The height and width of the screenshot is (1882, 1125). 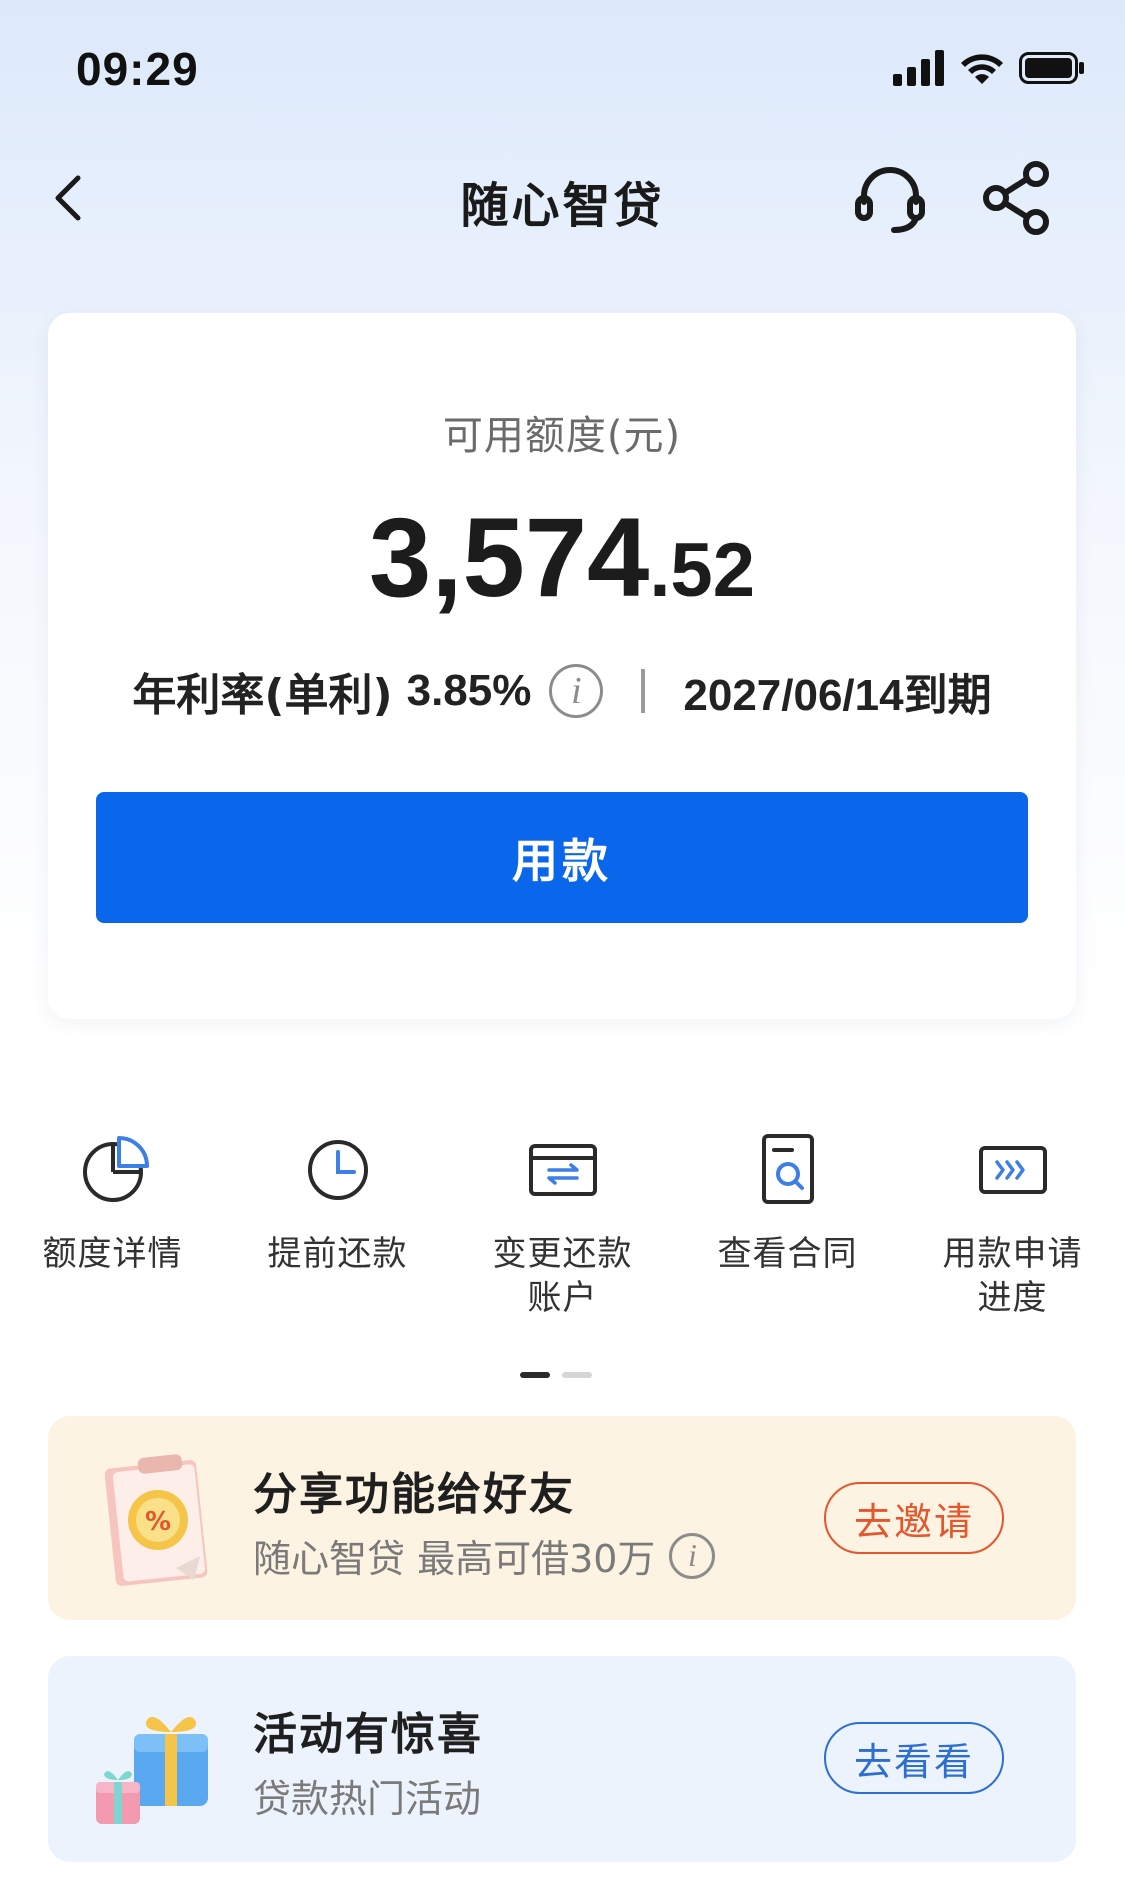 What do you see at coordinates (1051, 68) in the screenshot?
I see `battery-icon` at bounding box center [1051, 68].